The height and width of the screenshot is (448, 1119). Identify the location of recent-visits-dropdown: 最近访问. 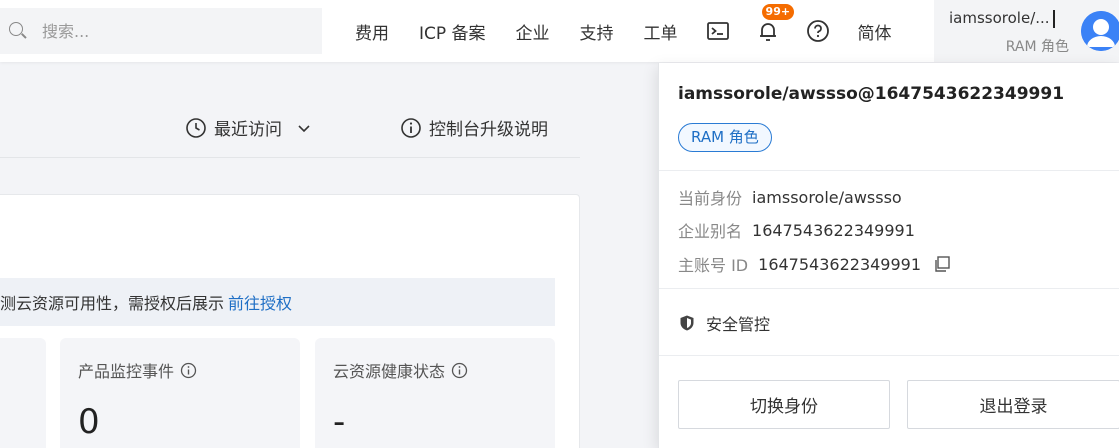
(248, 127).